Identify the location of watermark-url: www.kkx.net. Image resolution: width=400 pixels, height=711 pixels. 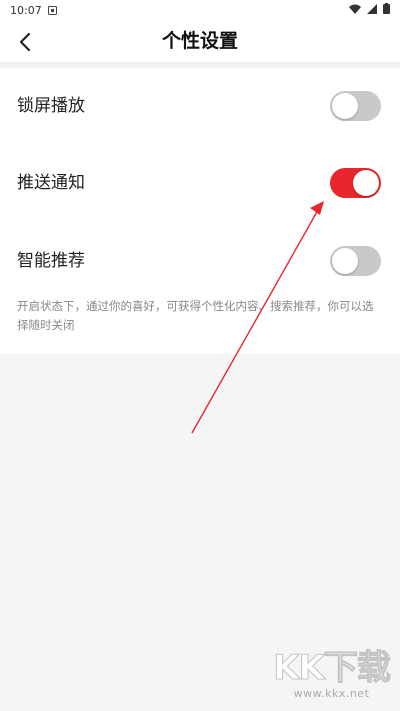
(331, 693).